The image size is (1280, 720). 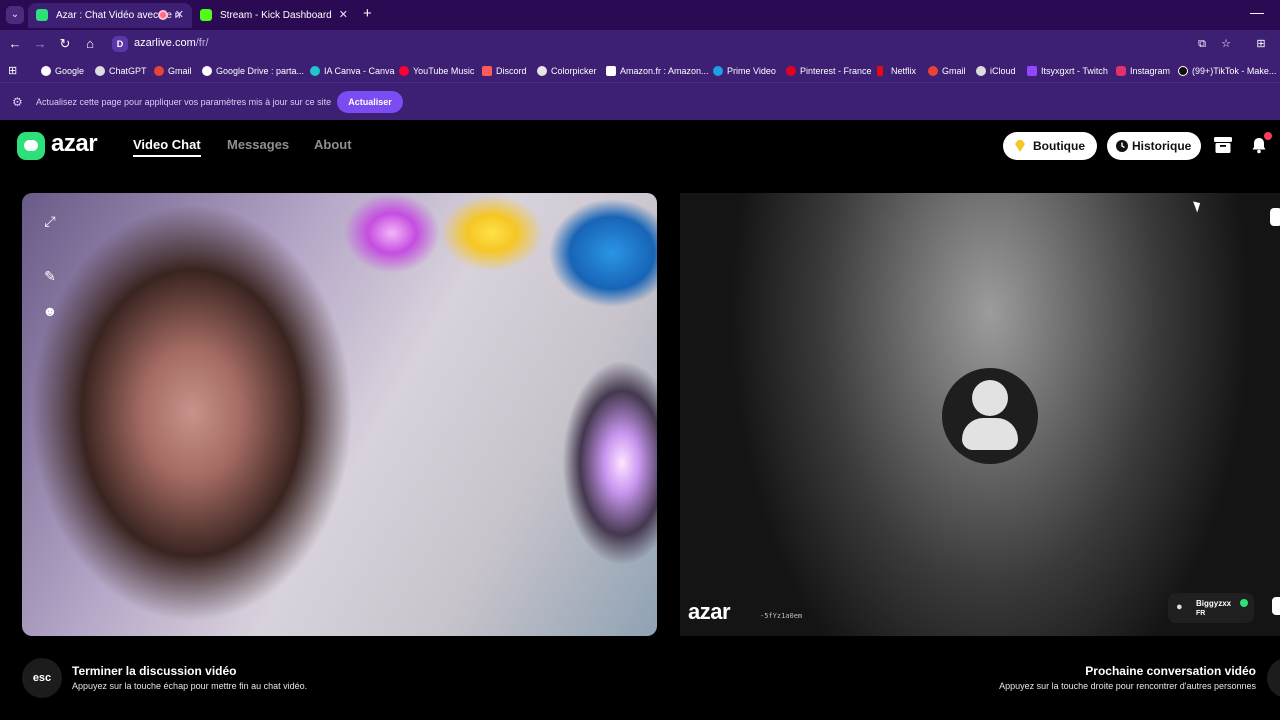 What do you see at coordinates (207, 71) in the screenshot?
I see `google-drive-icon` at bounding box center [207, 71].